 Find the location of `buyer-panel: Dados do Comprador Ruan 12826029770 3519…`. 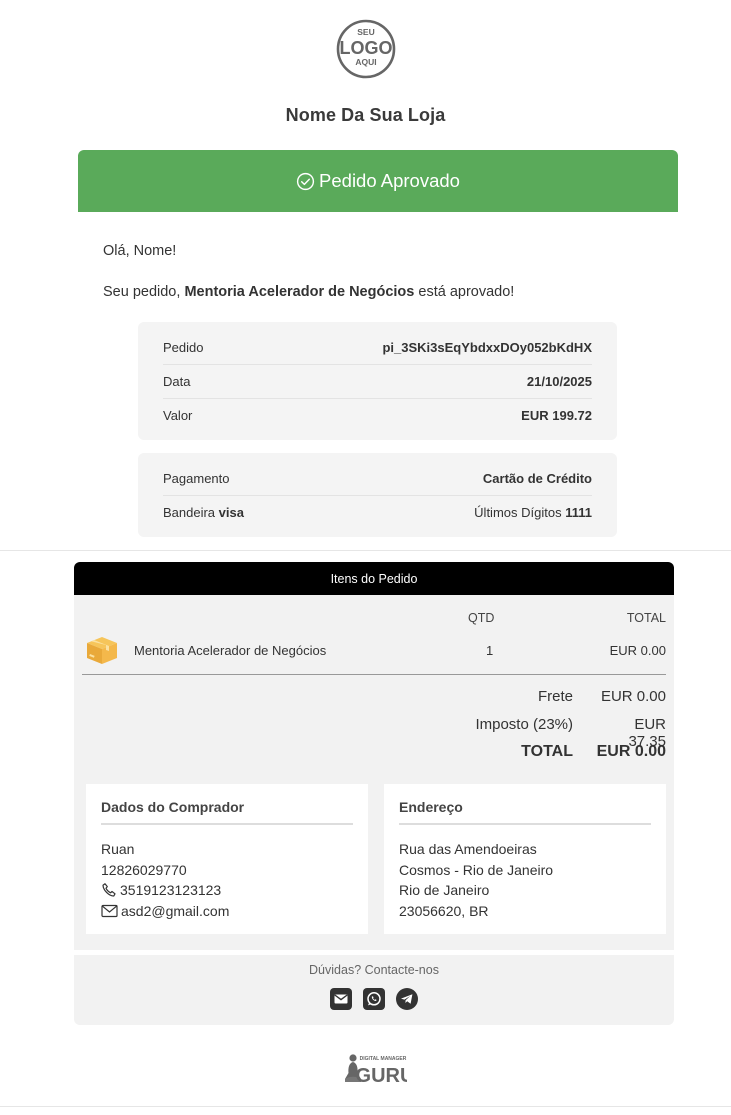

buyer-panel: Dados do Comprador Ruan 12826029770 3519… is located at coordinates (227, 859).